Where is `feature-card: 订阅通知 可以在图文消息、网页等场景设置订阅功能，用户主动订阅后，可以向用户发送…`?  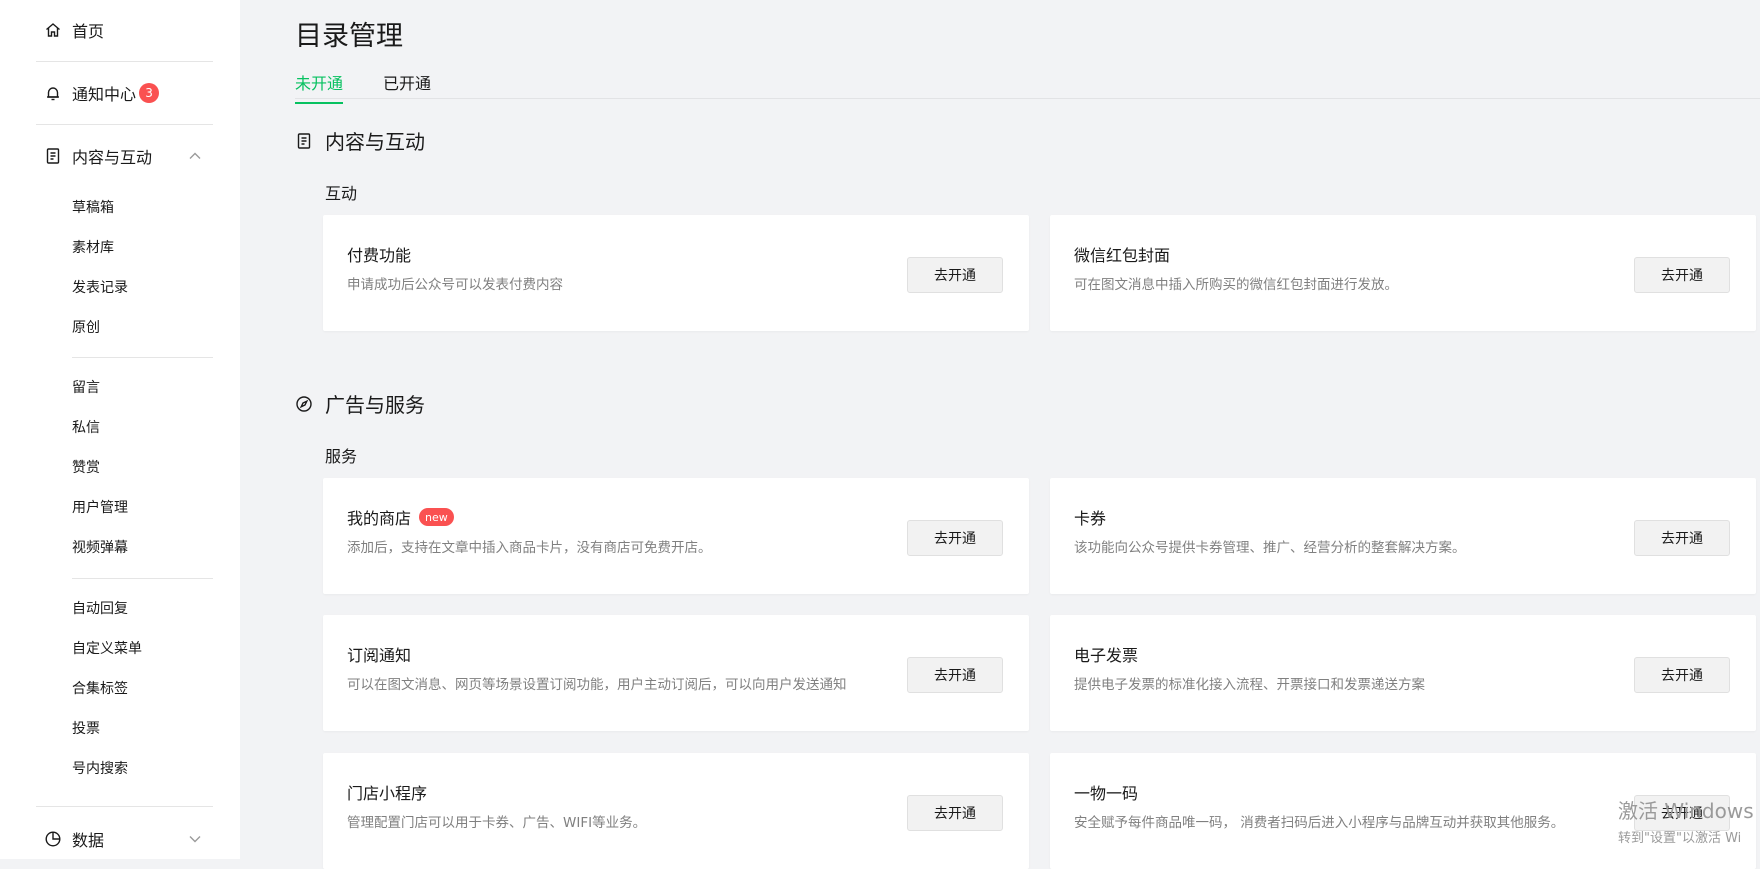
feature-card: 订阅通知 可以在图文消息、网页等场景设置订阅功能，用户主动订阅后，可以向用户发送… is located at coordinates (676, 673).